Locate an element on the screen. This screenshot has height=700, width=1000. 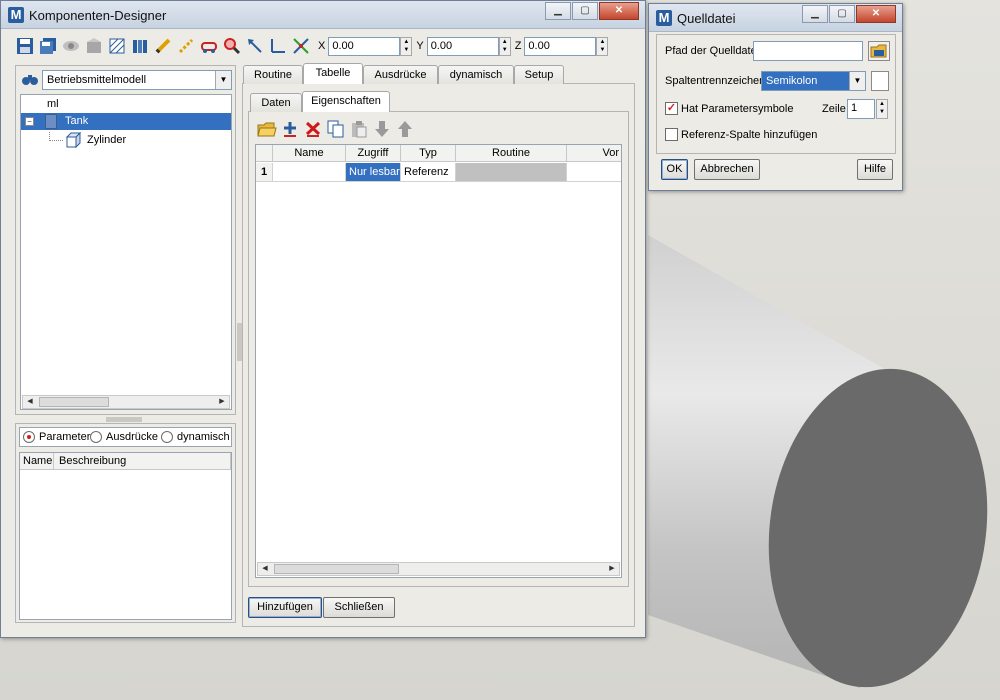
close-dialog-button: Schließen is located at coordinates (359, 607).